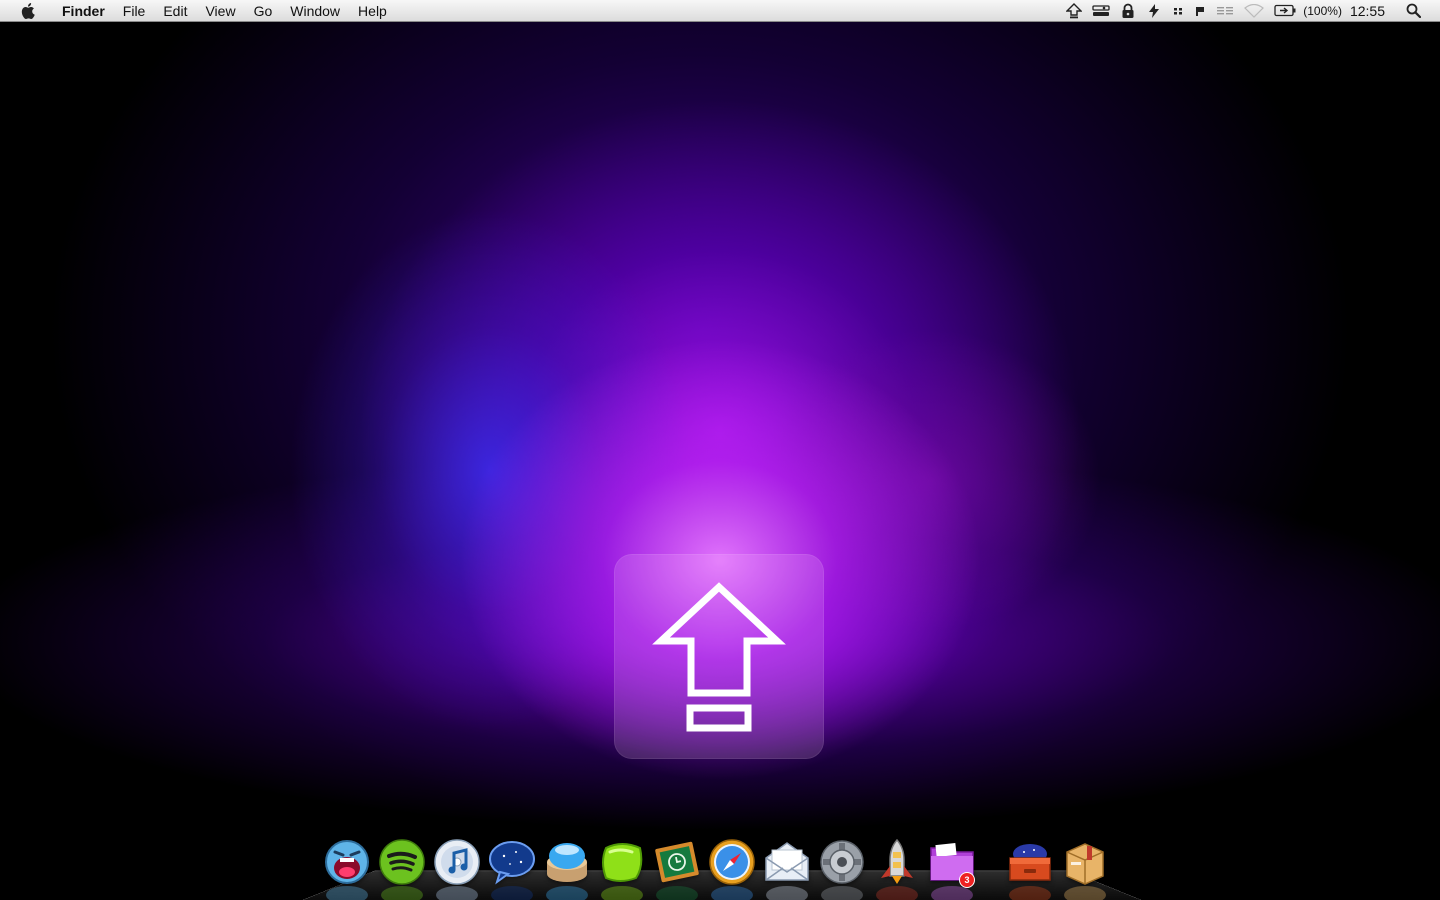  Describe the element at coordinates (787, 861) in the screenshot. I see `envelope-icon` at that location.